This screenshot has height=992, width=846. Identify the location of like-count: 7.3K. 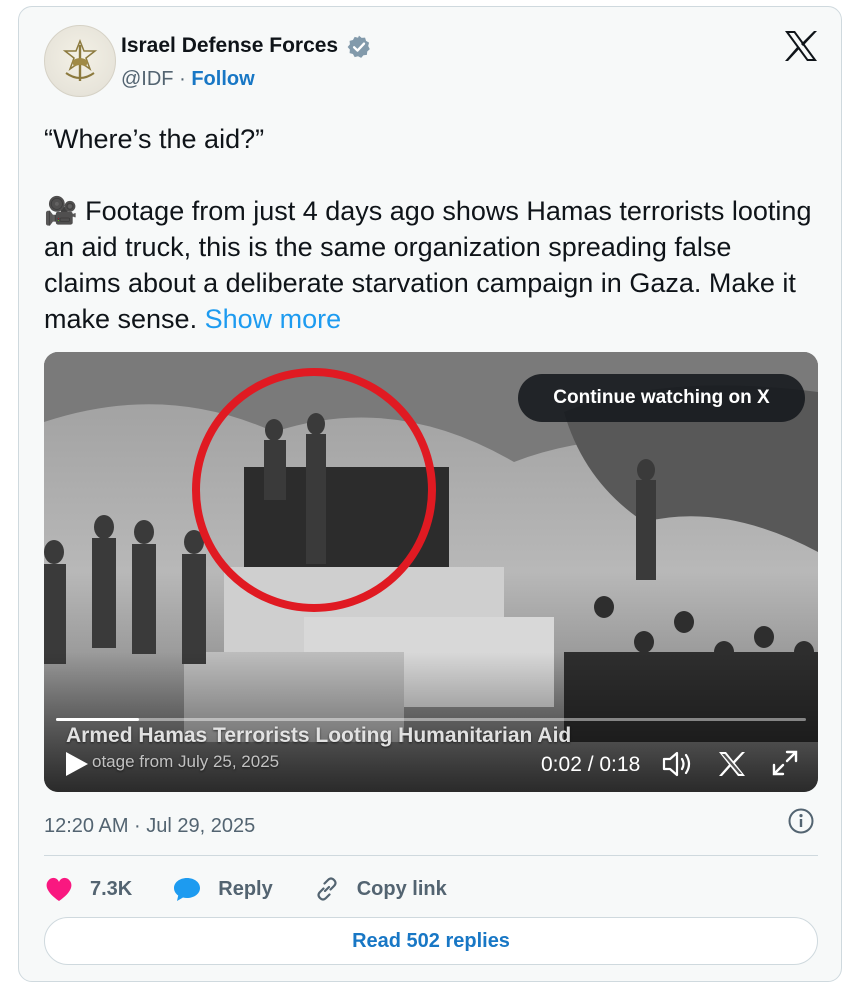
(111, 888).